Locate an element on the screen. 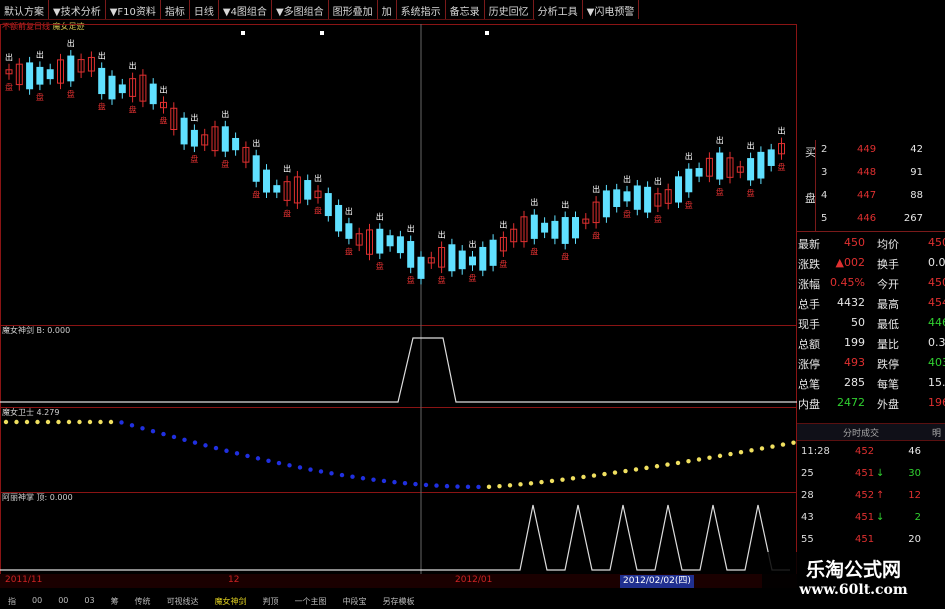  watermark-url: www.60lt.com is located at coordinates (853, 590).